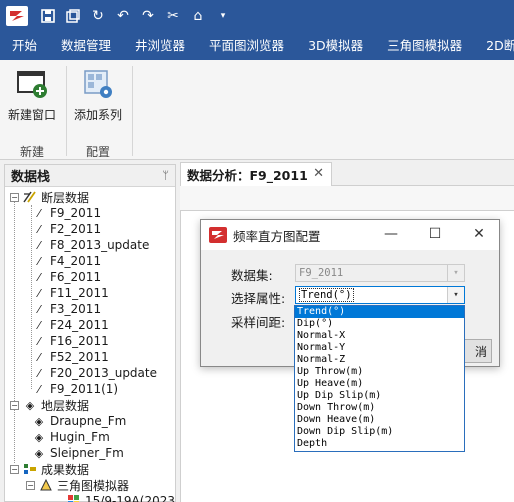 The height and width of the screenshot is (502, 514). I want to click on menu-3d-simulator: 3D模拟器, so click(335, 46).